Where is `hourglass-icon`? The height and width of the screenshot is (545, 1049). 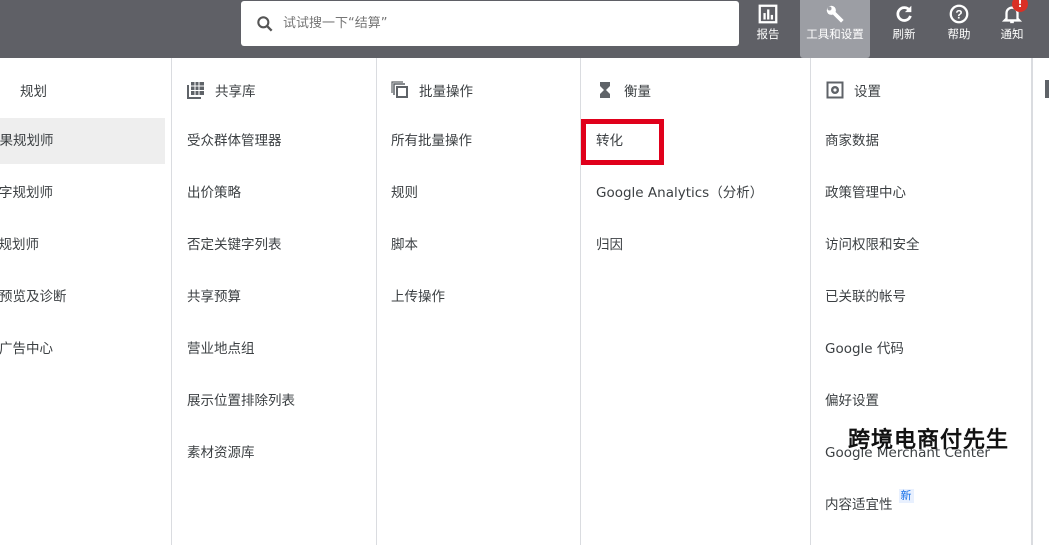 hourglass-icon is located at coordinates (605, 90).